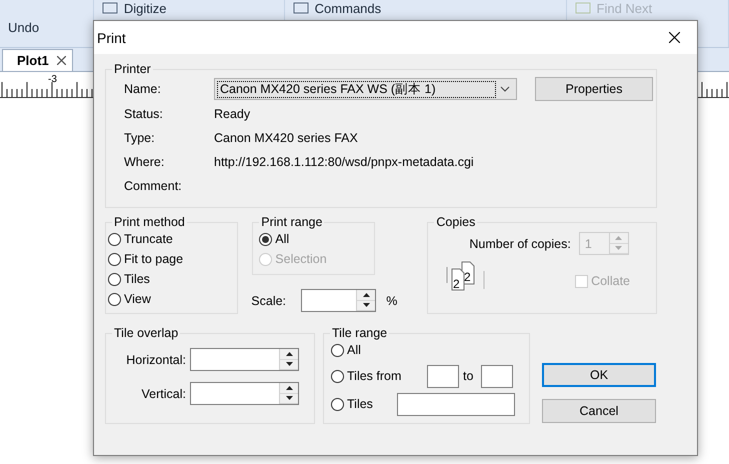 This screenshot has height=464, width=729. Describe the element at coordinates (148, 239) in the screenshot. I see `radio-label: Truncate` at that location.